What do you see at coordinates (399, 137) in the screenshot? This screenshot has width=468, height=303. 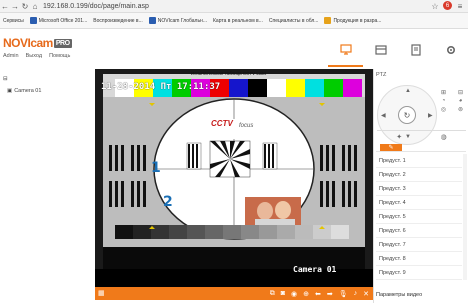 I see `light-icon: ✦` at bounding box center [399, 137].